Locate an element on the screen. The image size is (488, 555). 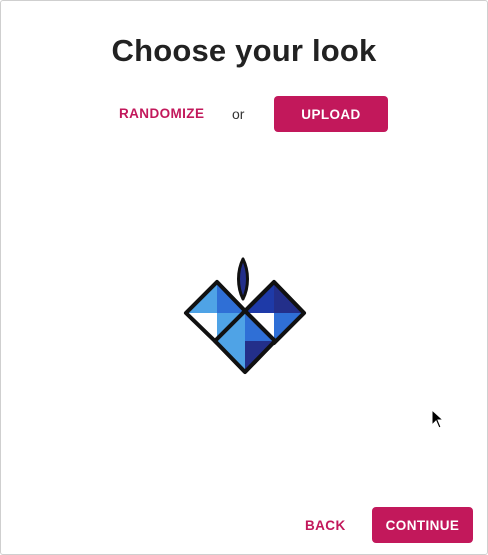
avatar-source-actions: RANDOMIZE or UPLOAD is located at coordinates (244, 114).